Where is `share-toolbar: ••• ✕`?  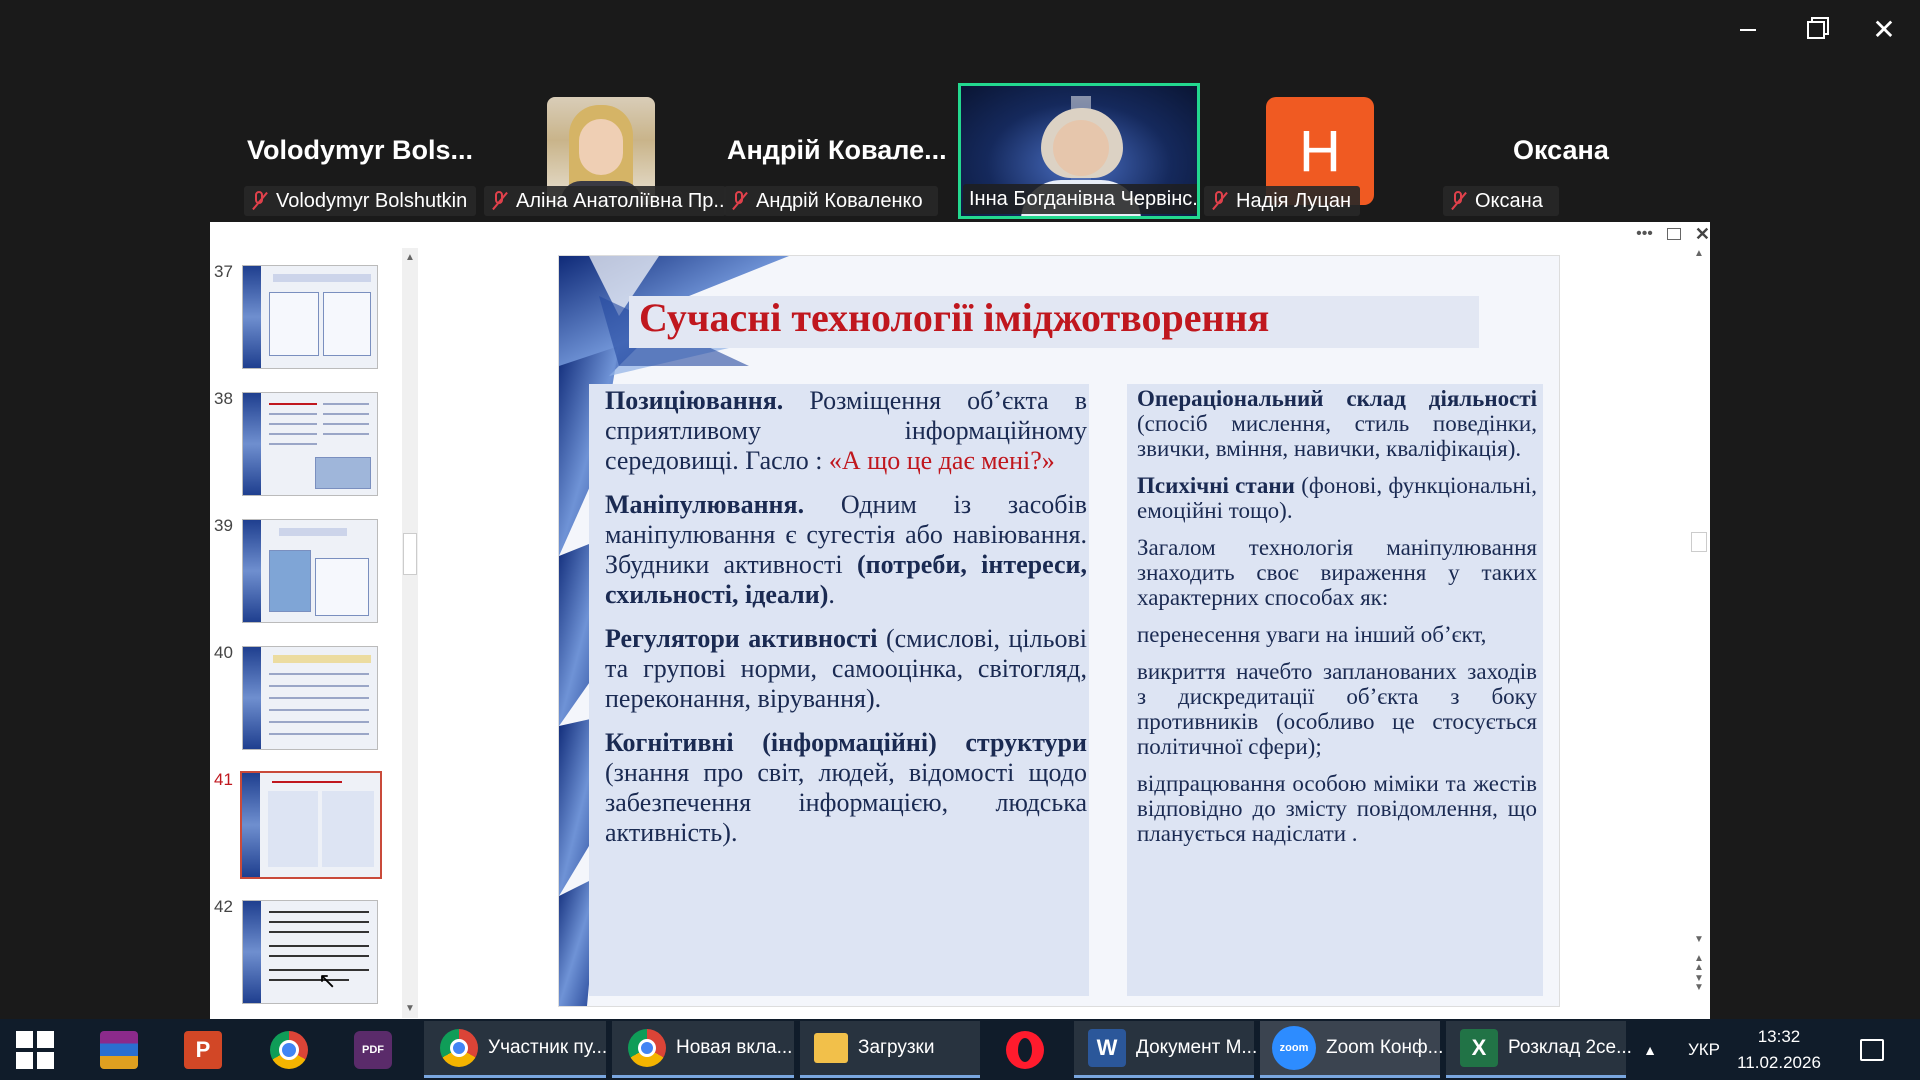
share-toolbar: ••• ✕ is located at coordinates (1665, 234).